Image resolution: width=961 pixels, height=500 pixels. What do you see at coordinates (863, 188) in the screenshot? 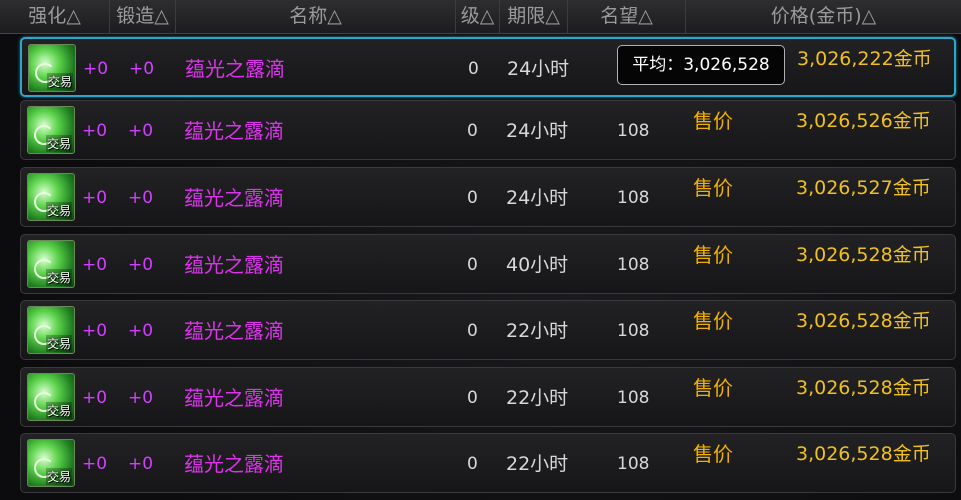
I see `price-value: 3,026,527金币` at bounding box center [863, 188].